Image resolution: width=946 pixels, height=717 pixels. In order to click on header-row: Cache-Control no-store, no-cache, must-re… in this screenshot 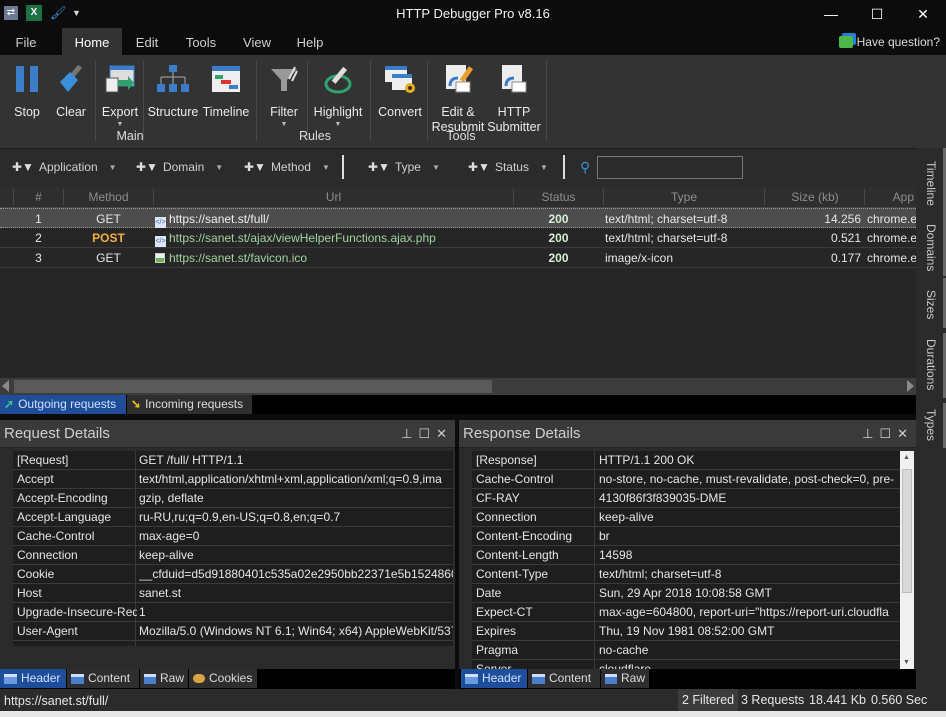, I will do `click(686, 479)`.